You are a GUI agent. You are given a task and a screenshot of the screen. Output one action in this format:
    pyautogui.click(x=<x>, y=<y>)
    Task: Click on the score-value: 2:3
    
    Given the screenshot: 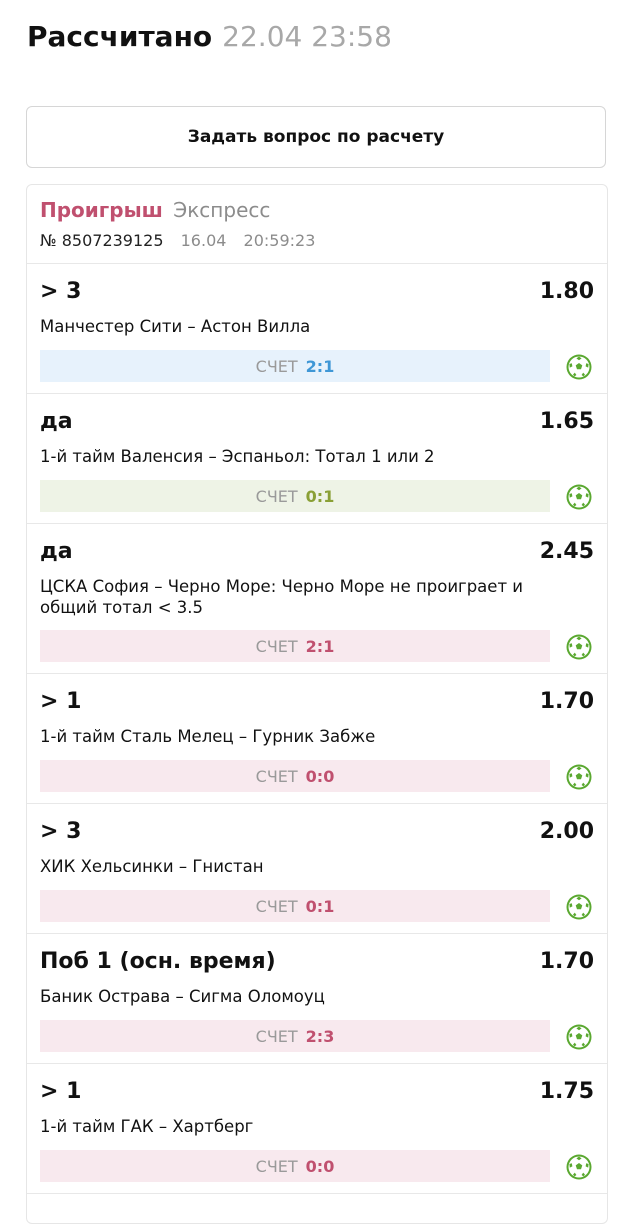 What is the action you would take?
    pyautogui.click(x=320, y=1036)
    